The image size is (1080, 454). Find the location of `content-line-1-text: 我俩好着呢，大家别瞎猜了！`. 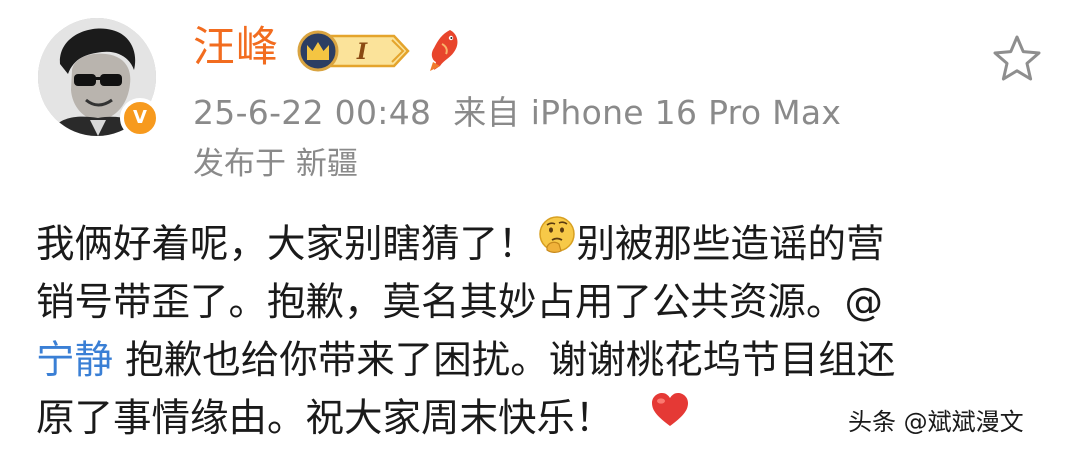

content-line-1-text: 我俩好着呢，大家别瞎猜了！ is located at coordinates (286, 244).